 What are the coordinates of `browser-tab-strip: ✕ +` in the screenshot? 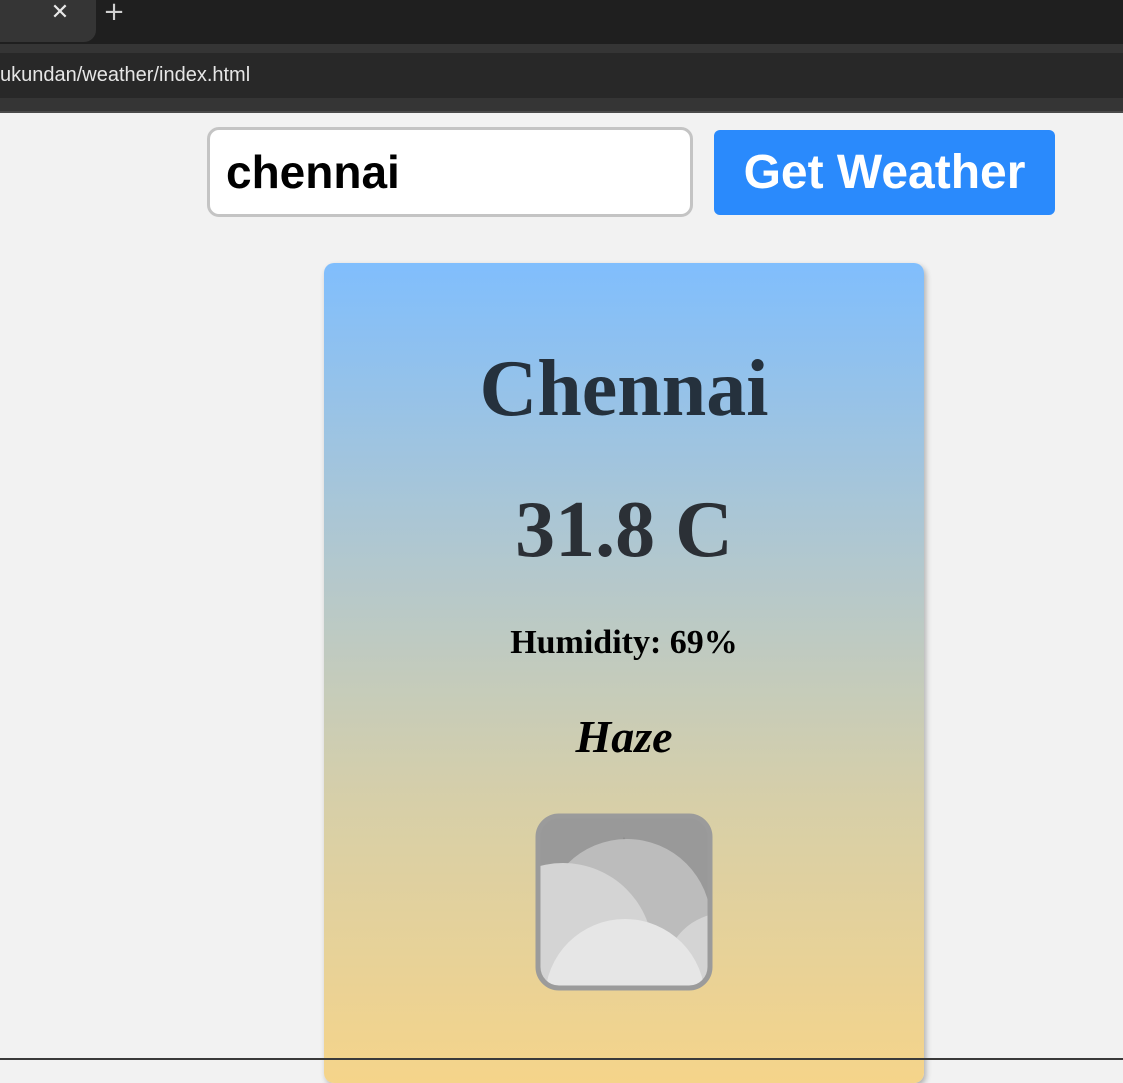 It's located at (561, 22).